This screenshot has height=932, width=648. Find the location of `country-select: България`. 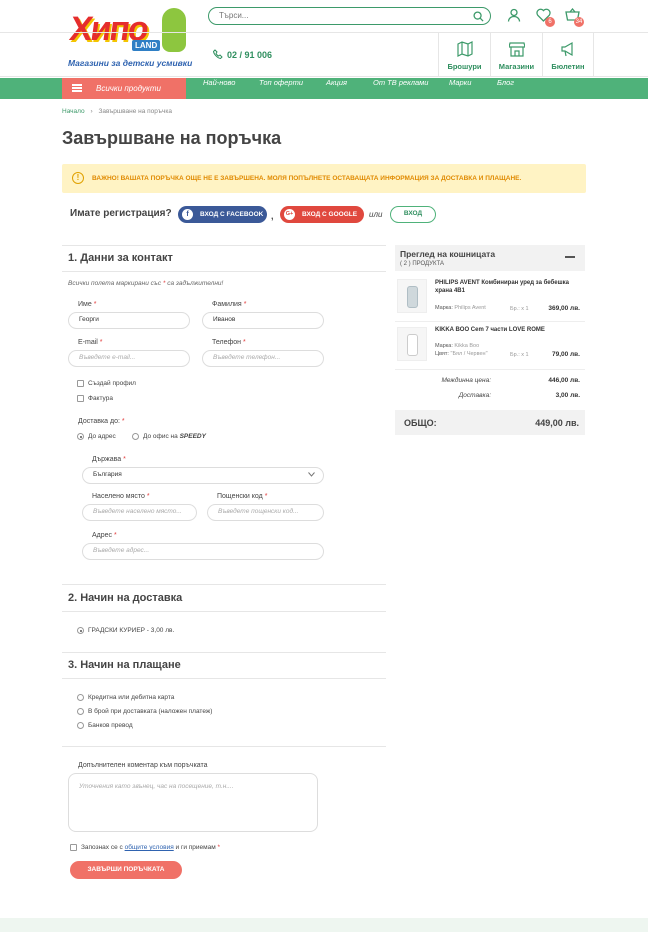

country-select: България is located at coordinates (203, 475).